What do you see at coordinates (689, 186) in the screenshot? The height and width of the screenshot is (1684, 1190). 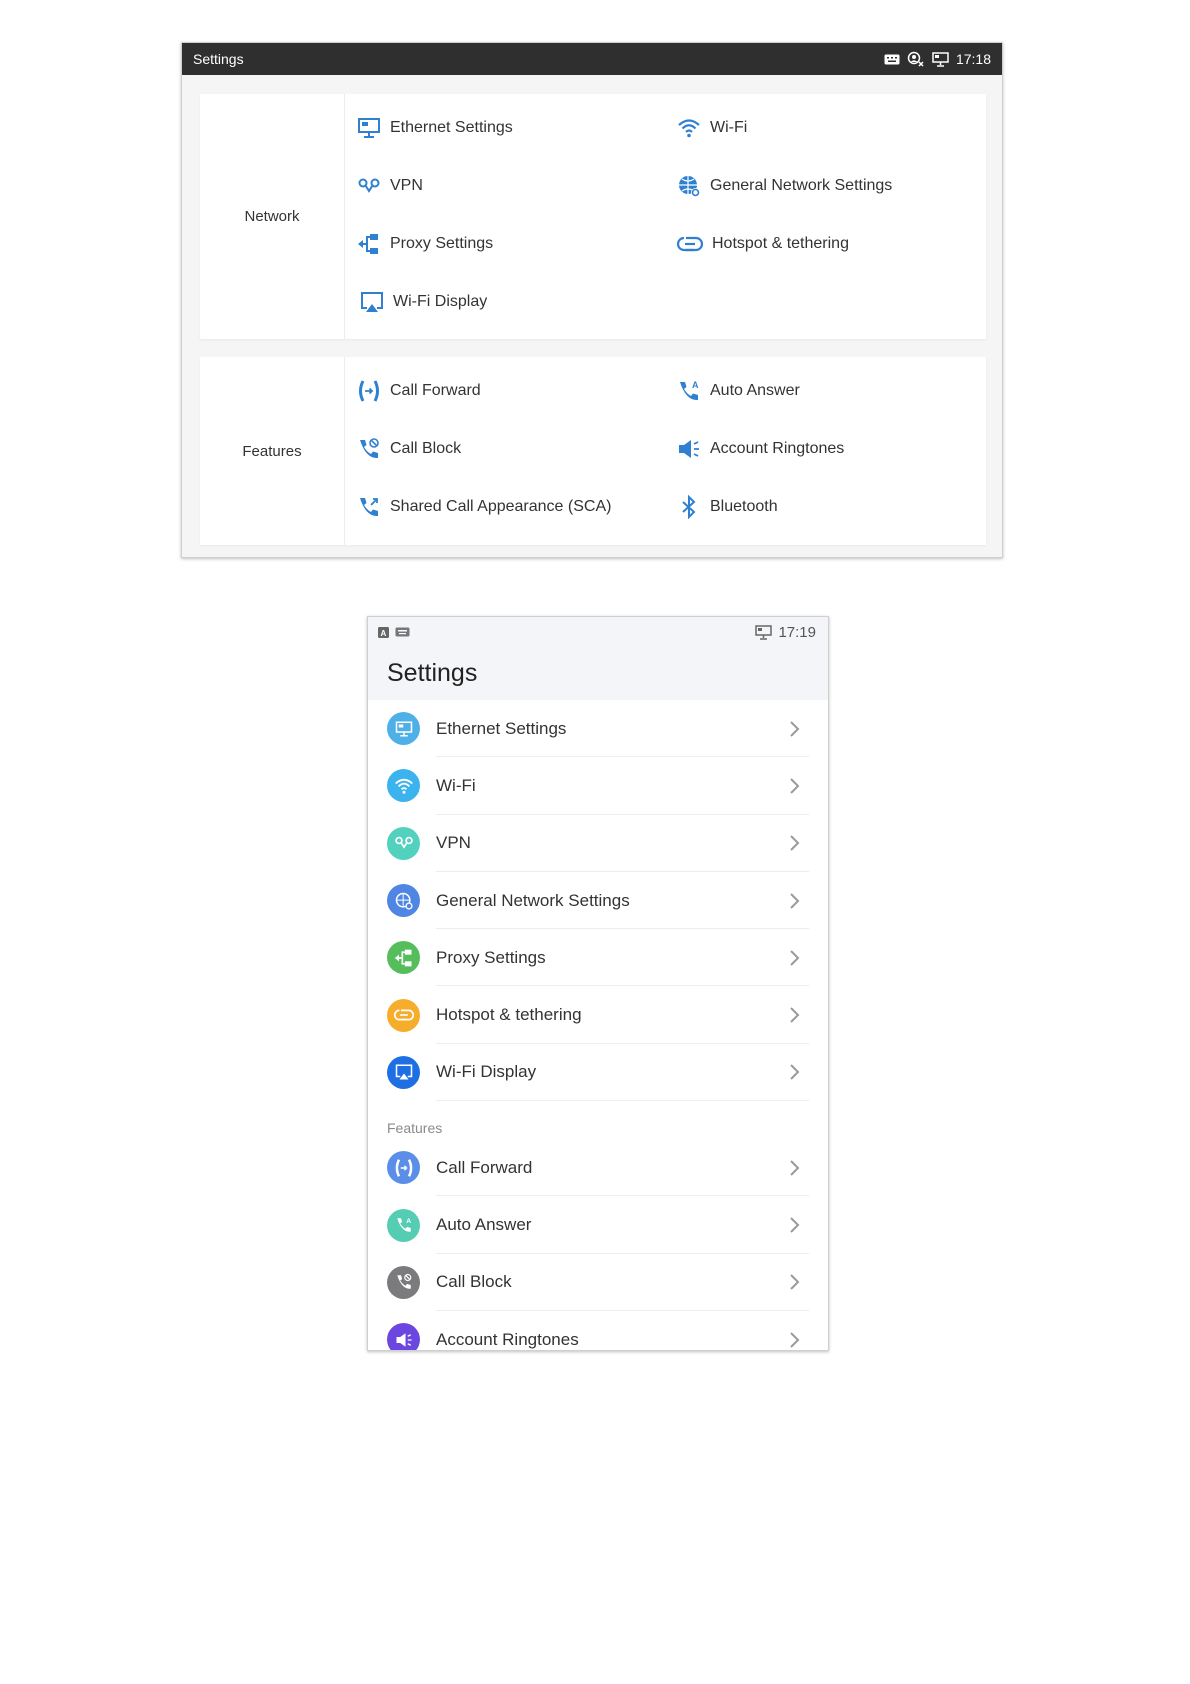 I see `globe-gear-icon` at bounding box center [689, 186].